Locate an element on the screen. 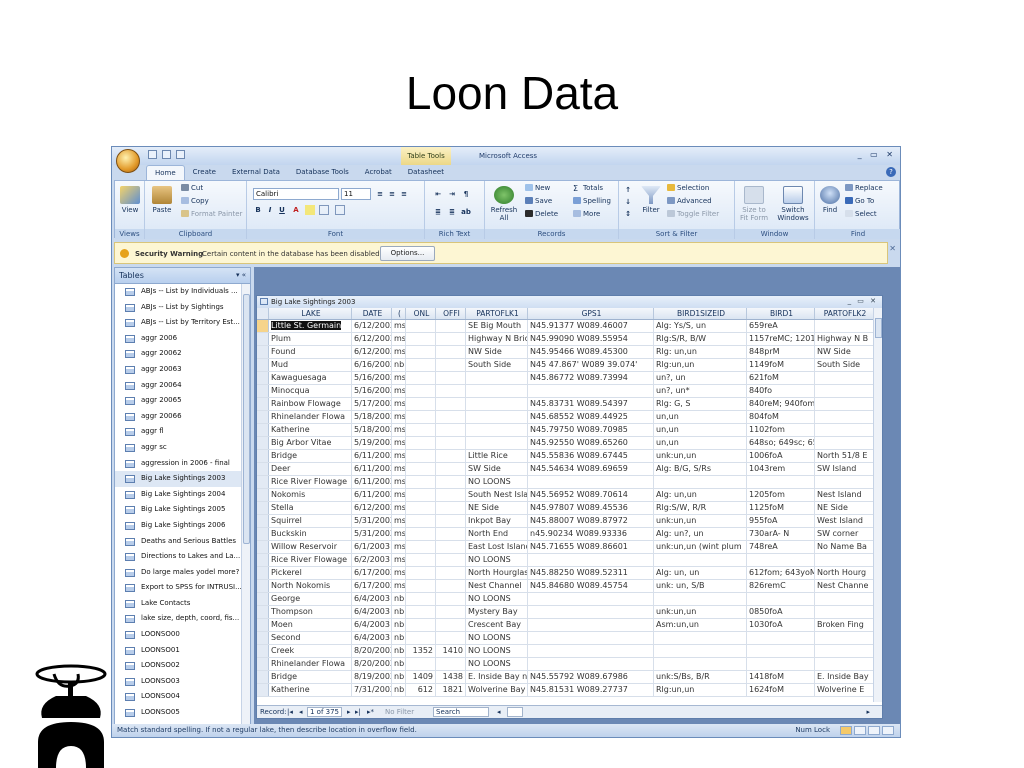 The height and width of the screenshot is (768, 1024). tab-home: Home is located at coordinates (165, 172).